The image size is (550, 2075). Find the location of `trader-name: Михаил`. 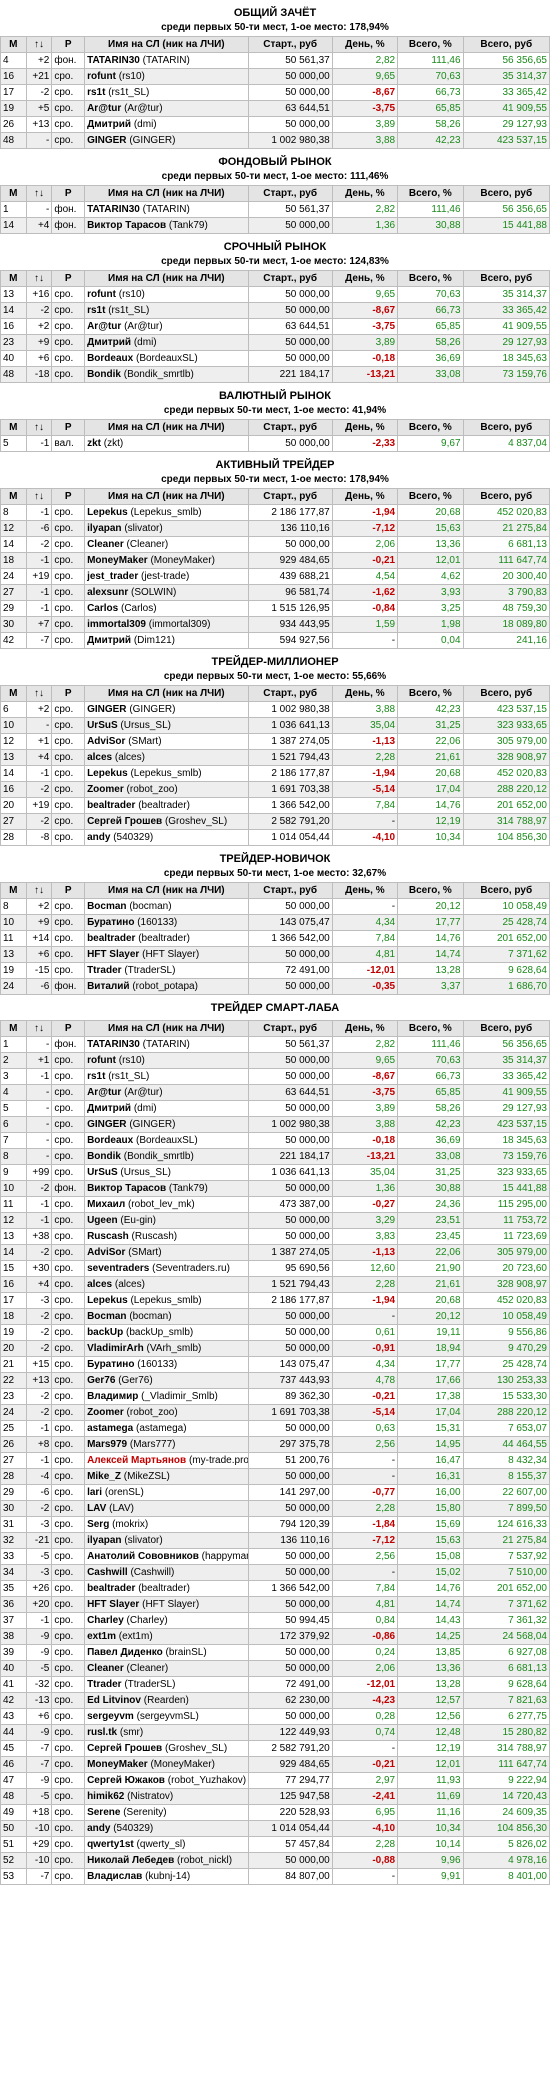

trader-name: Михаил is located at coordinates (106, 1204).